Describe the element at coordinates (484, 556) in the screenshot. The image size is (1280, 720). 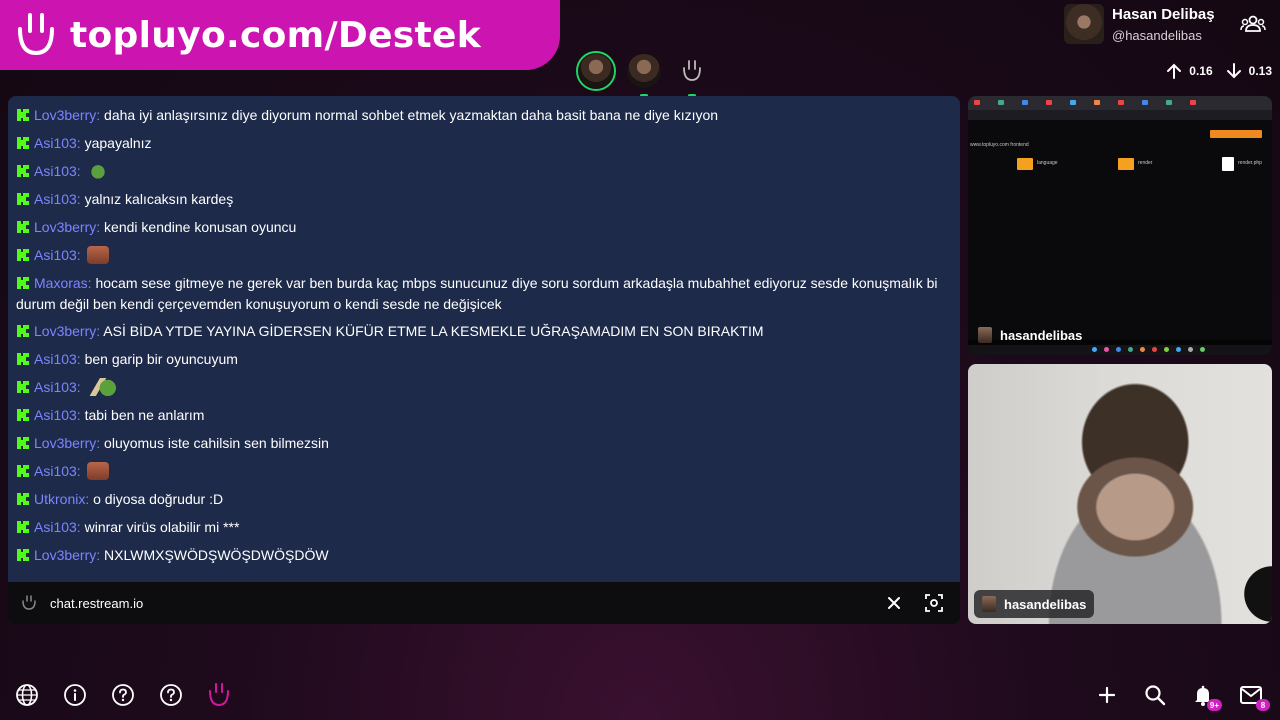
I see `chat-message: Lov3berry: NXLWMXŞWÖDŞWÖŞDWÖŞDÖW` at that location.